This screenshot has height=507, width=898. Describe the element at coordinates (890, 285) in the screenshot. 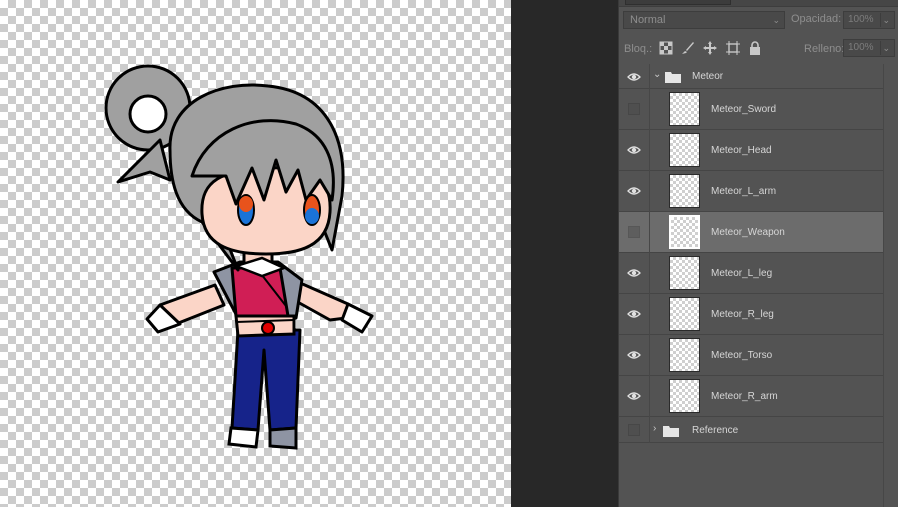

I see `layers-scrollbar` at that location.